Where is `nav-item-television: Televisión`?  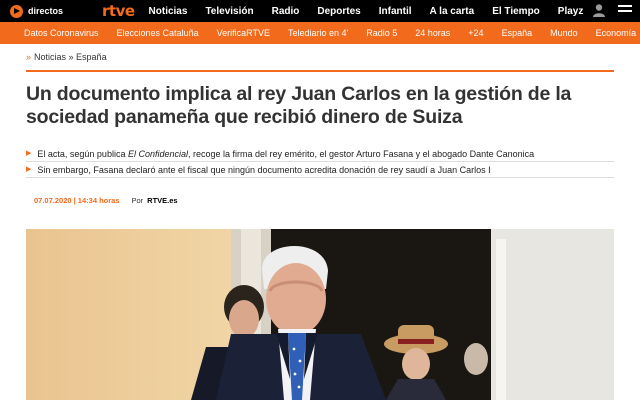 nav-item-television: Televisión is located at coordinates (229, 11).